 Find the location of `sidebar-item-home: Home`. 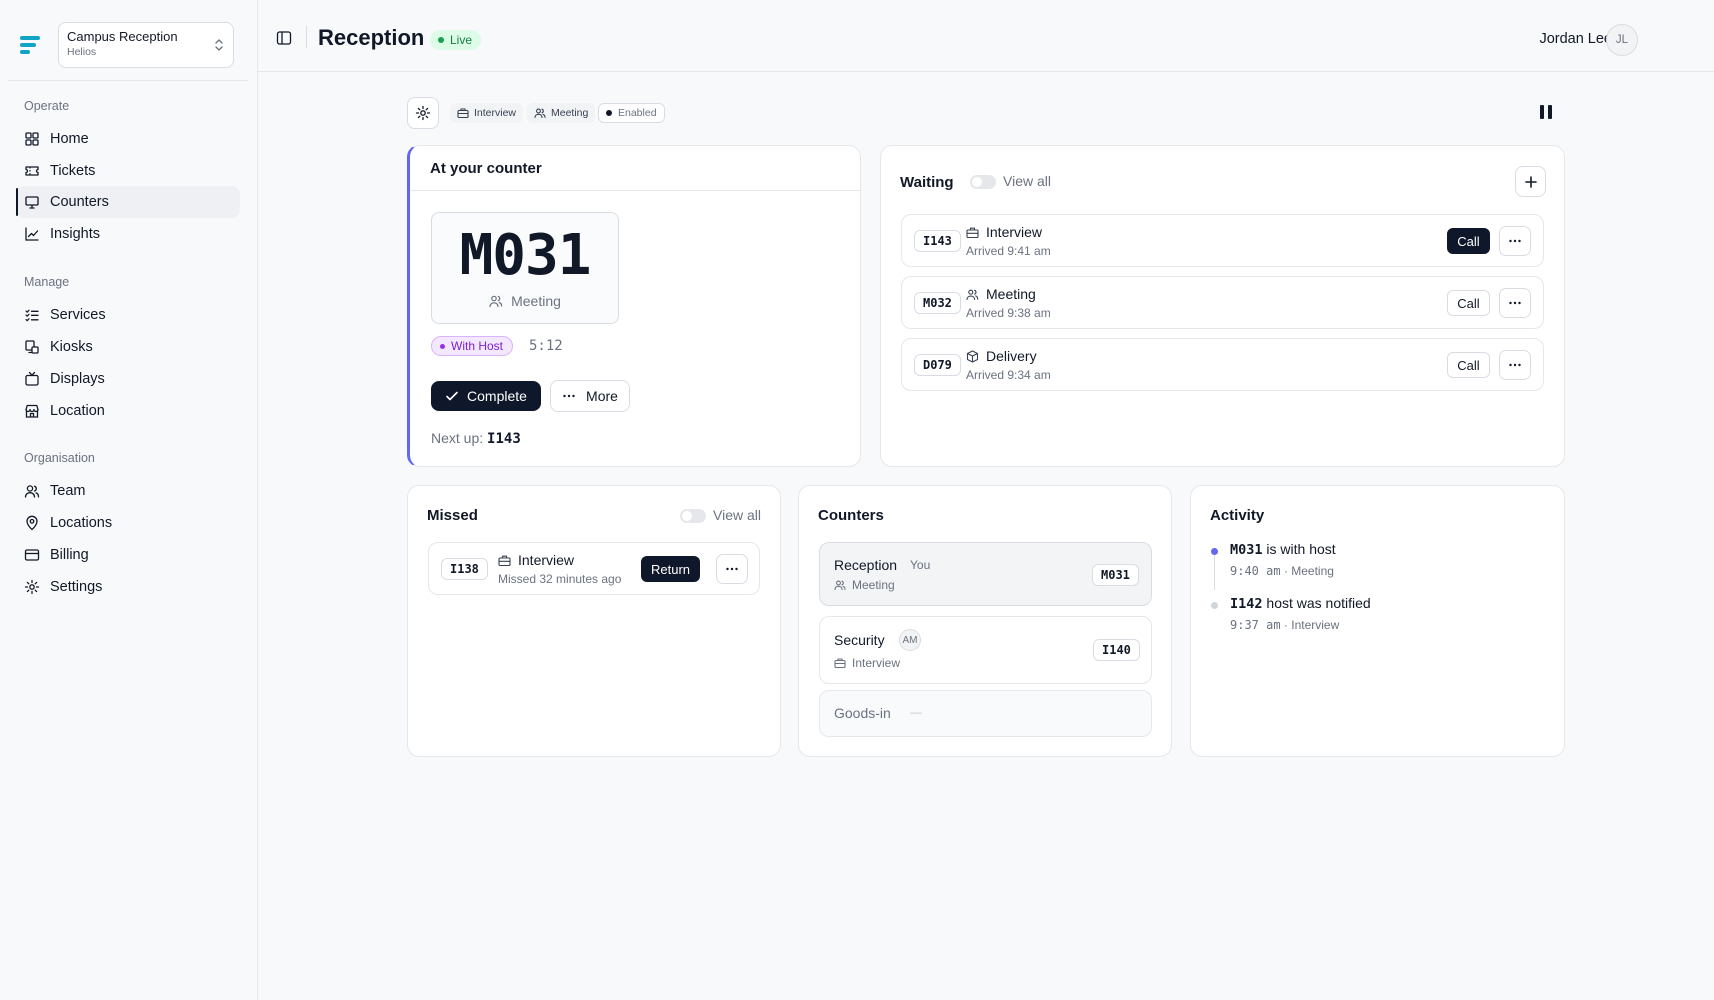

sidebar-item-home: Home is located at coordinates (128, 139).